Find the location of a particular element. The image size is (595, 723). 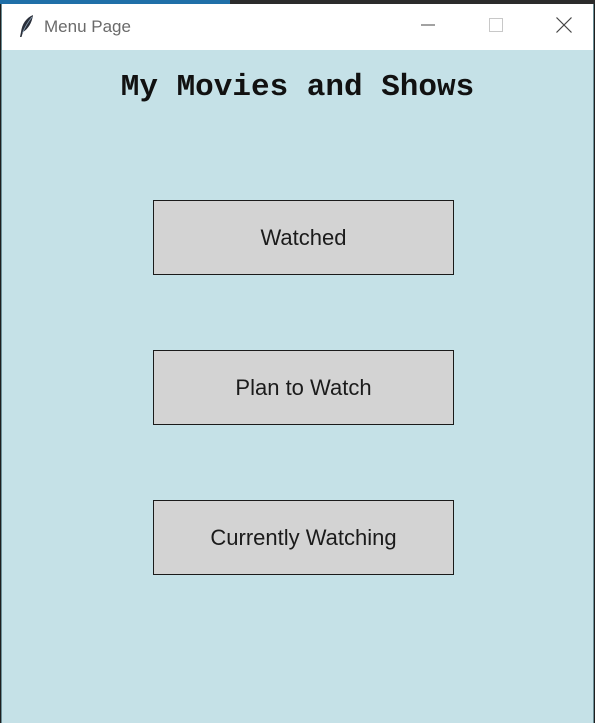

minimize-icon is located at coordinates (428, 27).